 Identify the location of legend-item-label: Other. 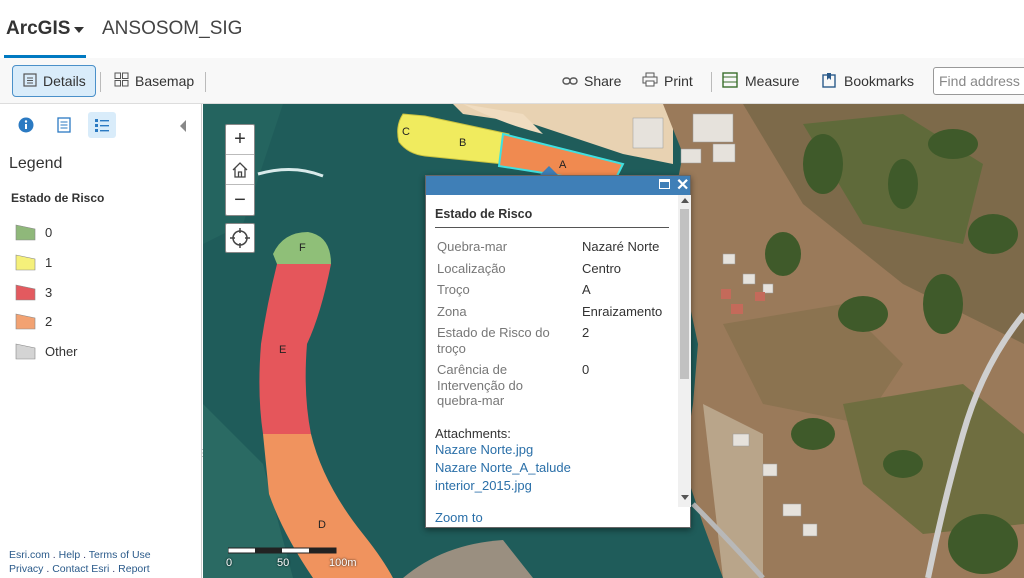
(61, 351).